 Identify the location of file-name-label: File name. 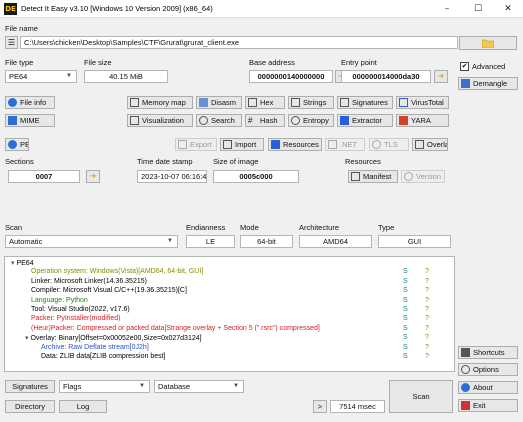
(21, 28).